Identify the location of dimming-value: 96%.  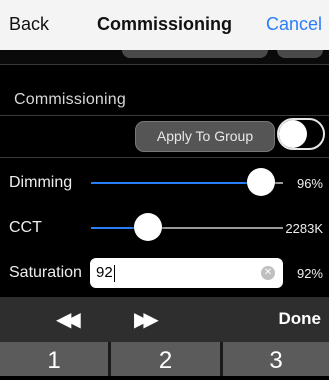
(309, 183).